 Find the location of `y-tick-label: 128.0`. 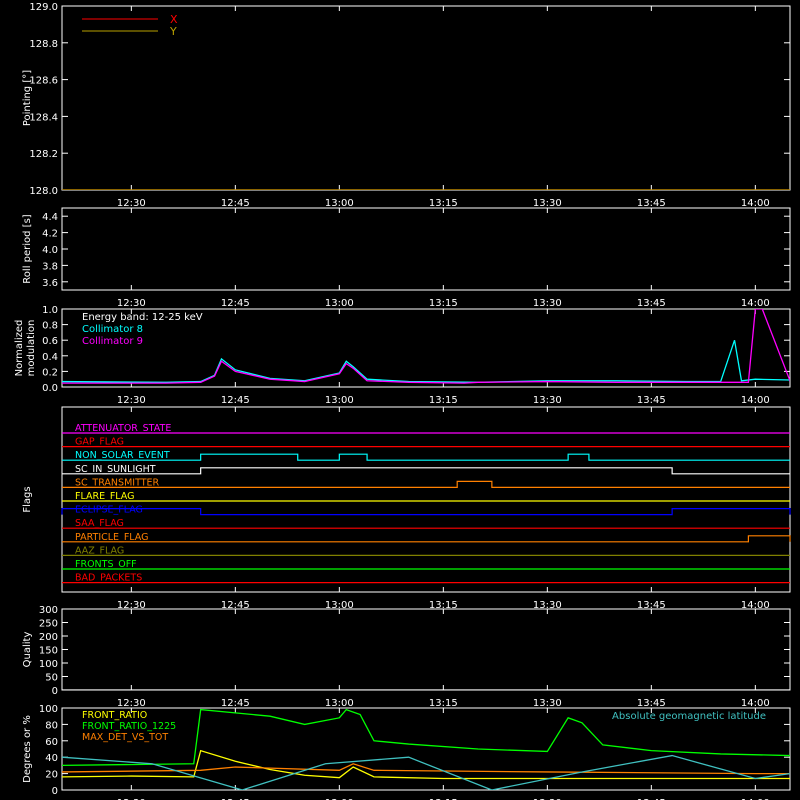

y-tick-label: 128.0 is located at coordinates (43, 191).